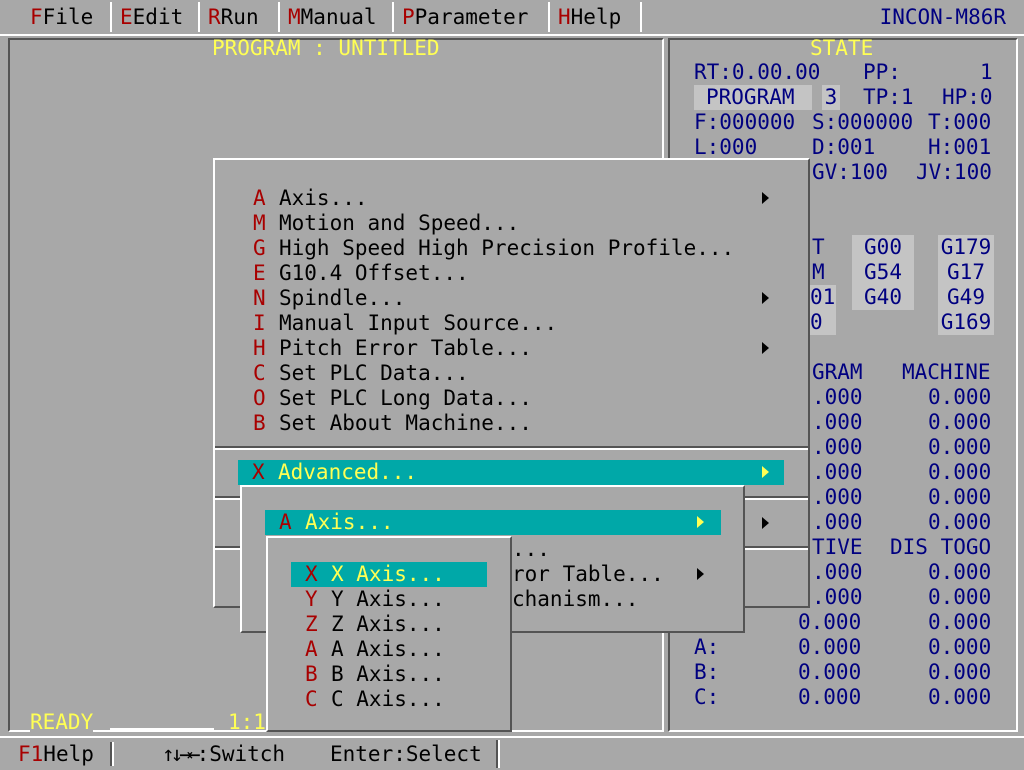  Describe the element at coordinates (850, 172) in the screenshot. I see `gv-value: GV:100` at that location.